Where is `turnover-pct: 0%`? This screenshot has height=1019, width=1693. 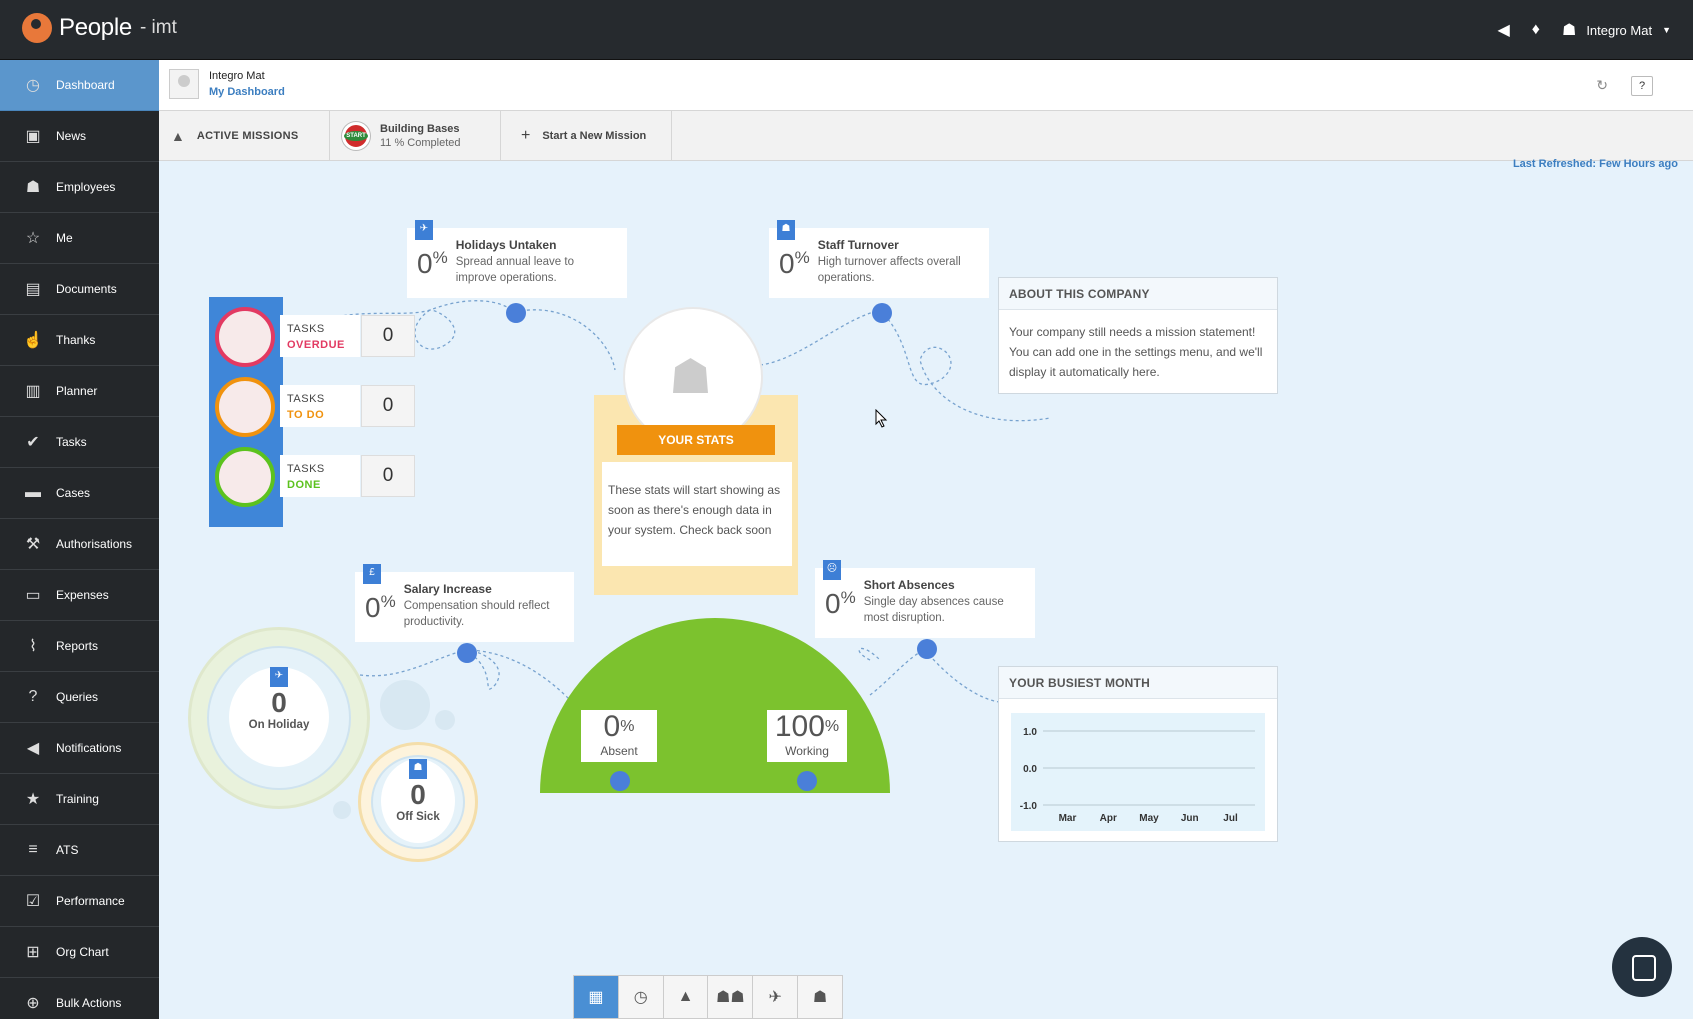 turnover-pct: 0% is located at coordinates (794, 263).